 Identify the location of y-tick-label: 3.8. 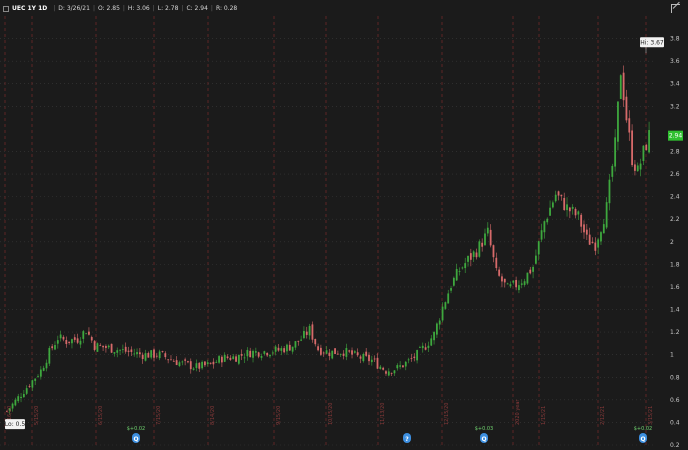
(675, 39).